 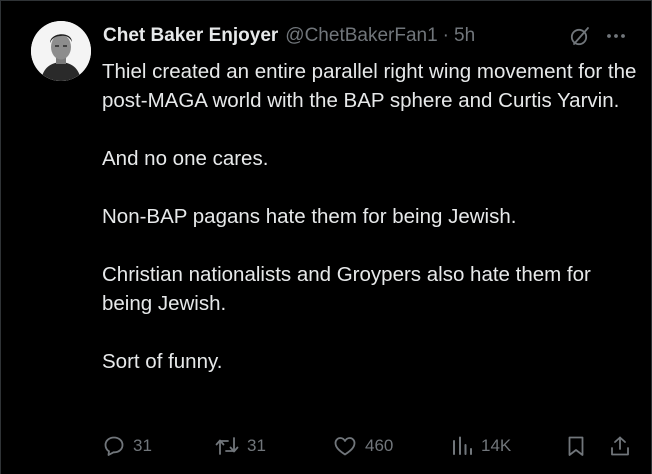 I want to click on bookmark-button, so click(x=576, y=446).